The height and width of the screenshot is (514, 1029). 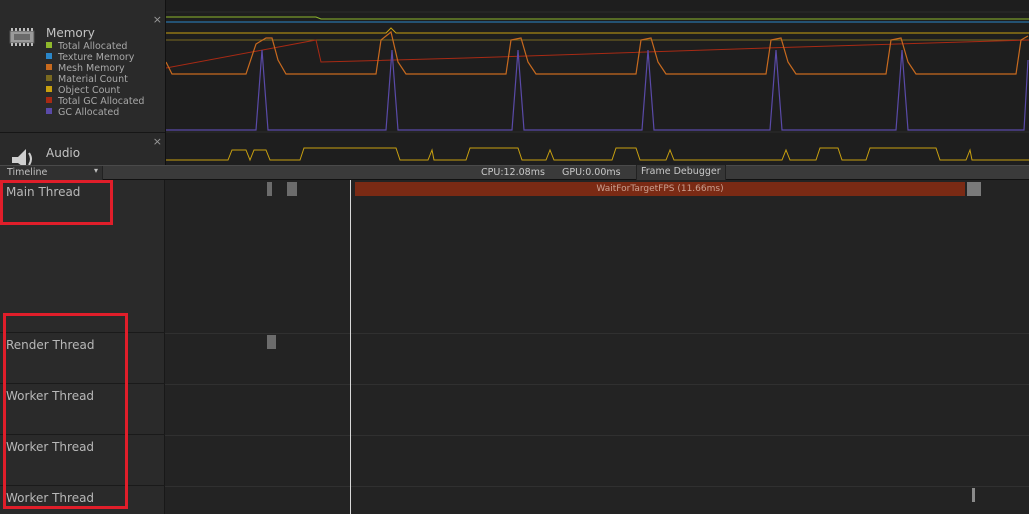 I want to click on audio-module: Audio ×, so click(x=82, y=149).